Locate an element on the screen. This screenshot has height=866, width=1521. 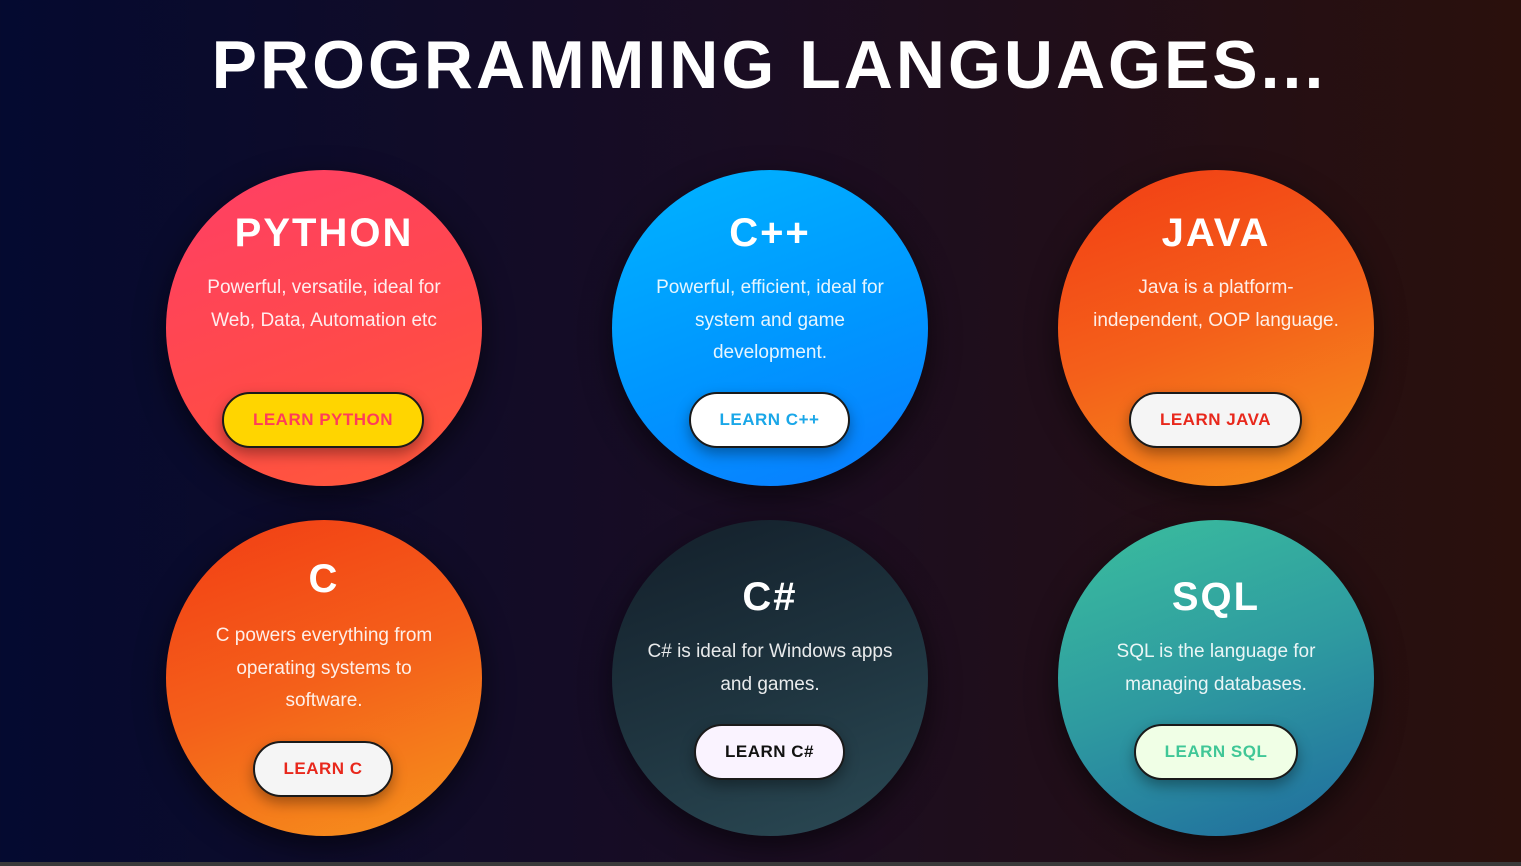
card-title-sql: SQL is located at coordinates (1216, 597).